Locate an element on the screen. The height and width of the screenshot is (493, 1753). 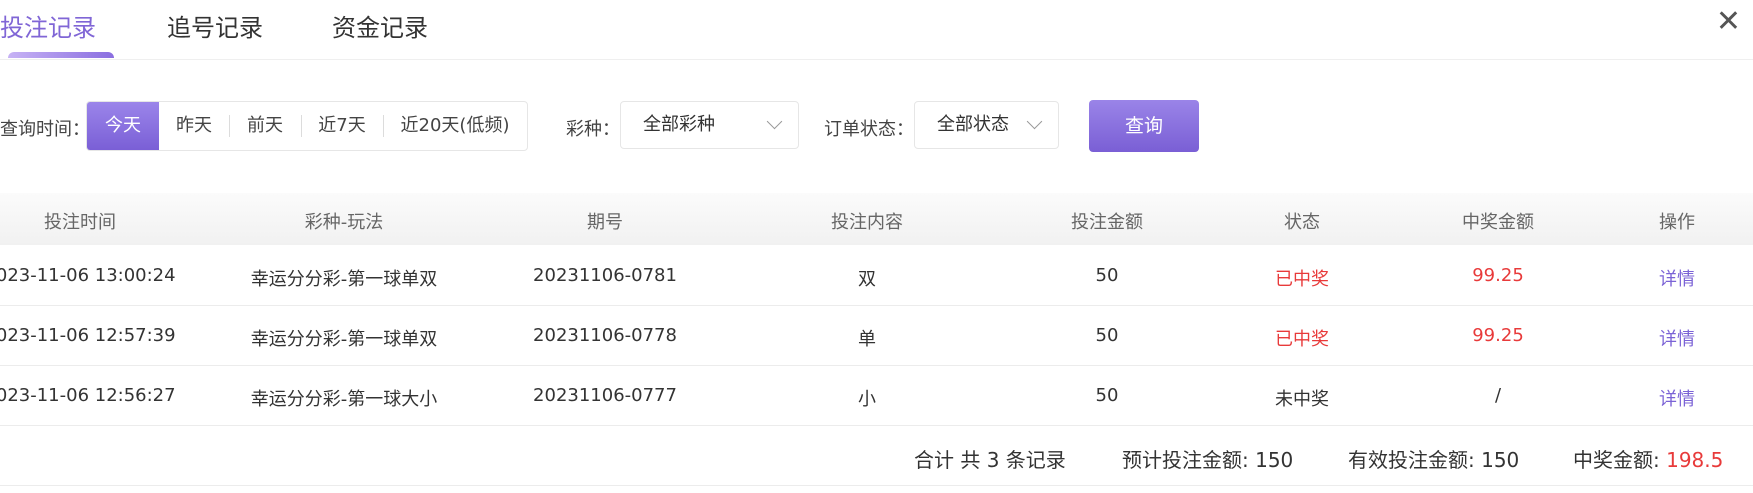
expected-bet-label: 预计投注金额: is located at coordinates (1185, 460).